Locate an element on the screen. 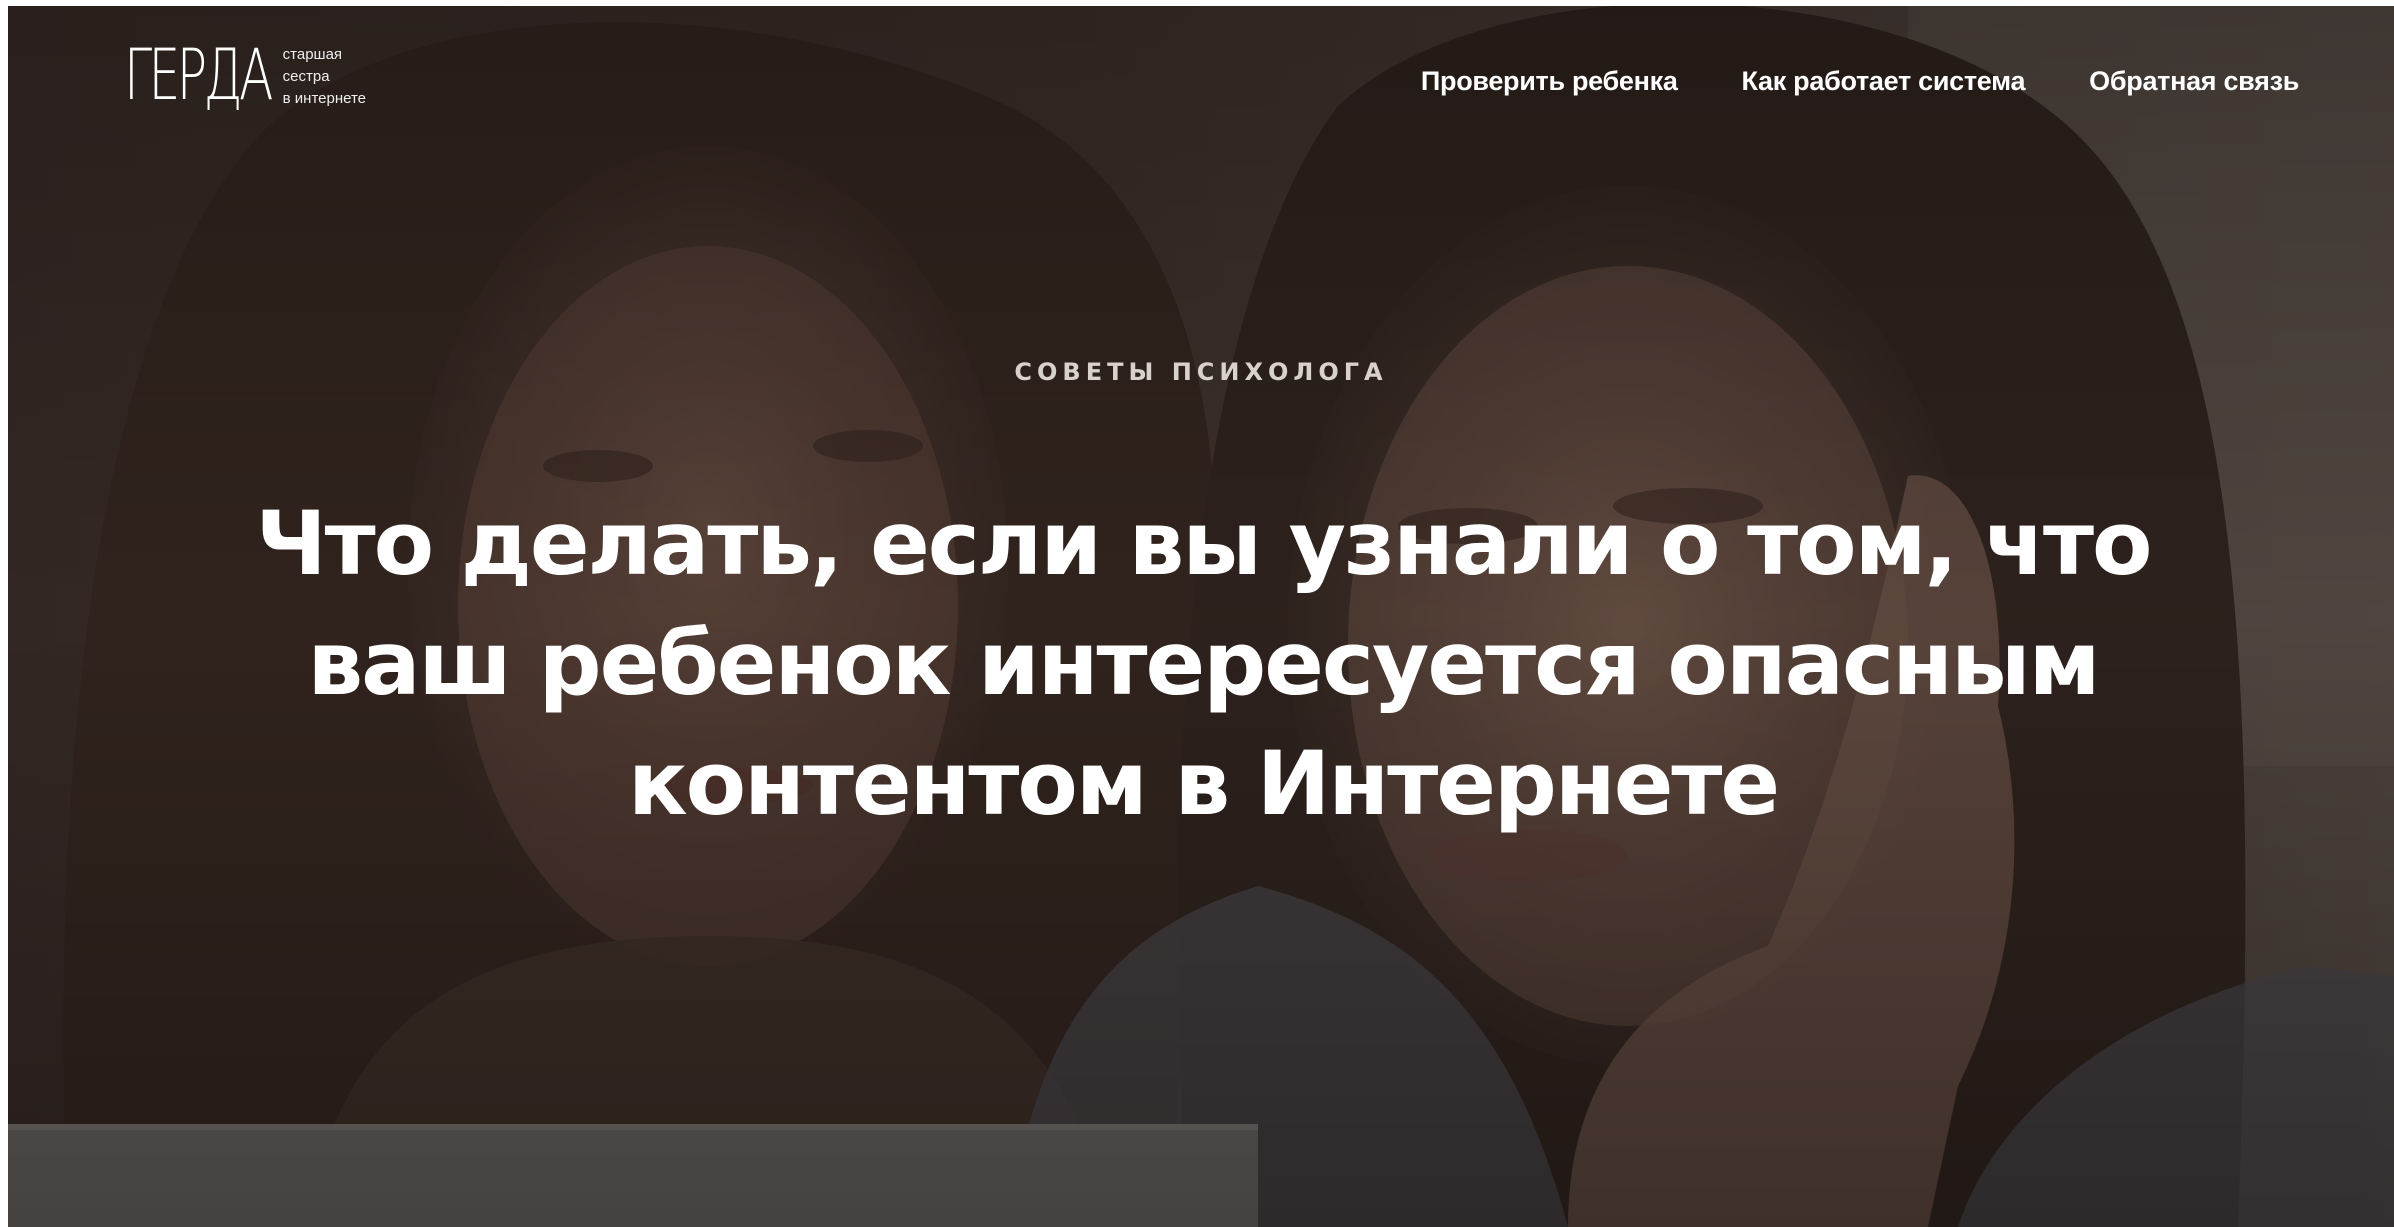  logo-tagline-line: сестра is located at coordinates (306, 76).